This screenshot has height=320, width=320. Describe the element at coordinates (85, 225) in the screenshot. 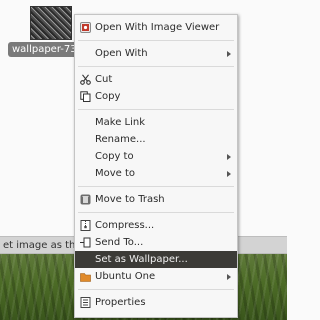

I see `archive-icon` at that location.